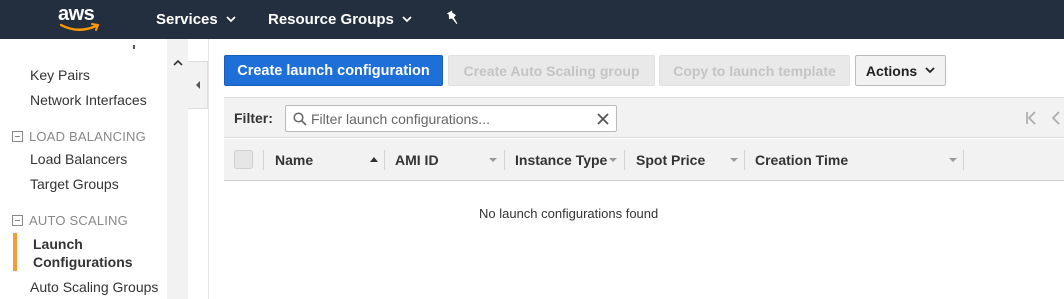  Describe the element at coordinates (446, 118) in the screenshot. I see `filter-input` at that location.